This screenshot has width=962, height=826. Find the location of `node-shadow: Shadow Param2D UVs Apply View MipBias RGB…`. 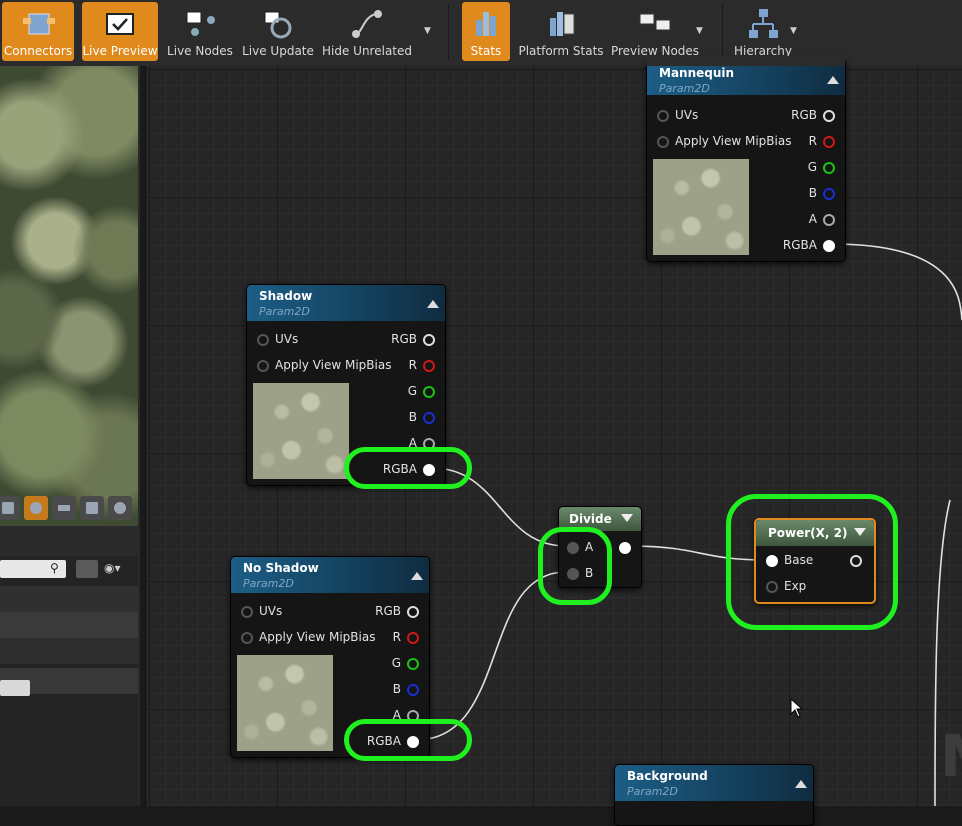

node-shadow: Shadow Param2D UVs Apply View MipBias RGB… is located at coordinates (346, 385).